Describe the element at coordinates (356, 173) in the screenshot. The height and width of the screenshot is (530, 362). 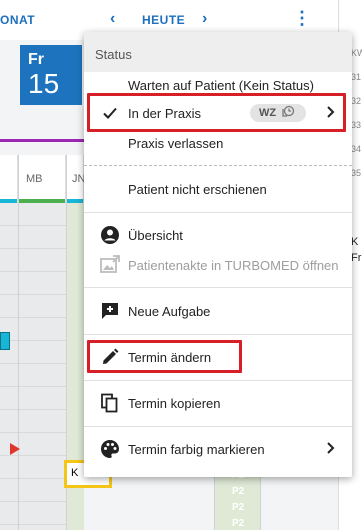
I see `week-number: 35` at that location.